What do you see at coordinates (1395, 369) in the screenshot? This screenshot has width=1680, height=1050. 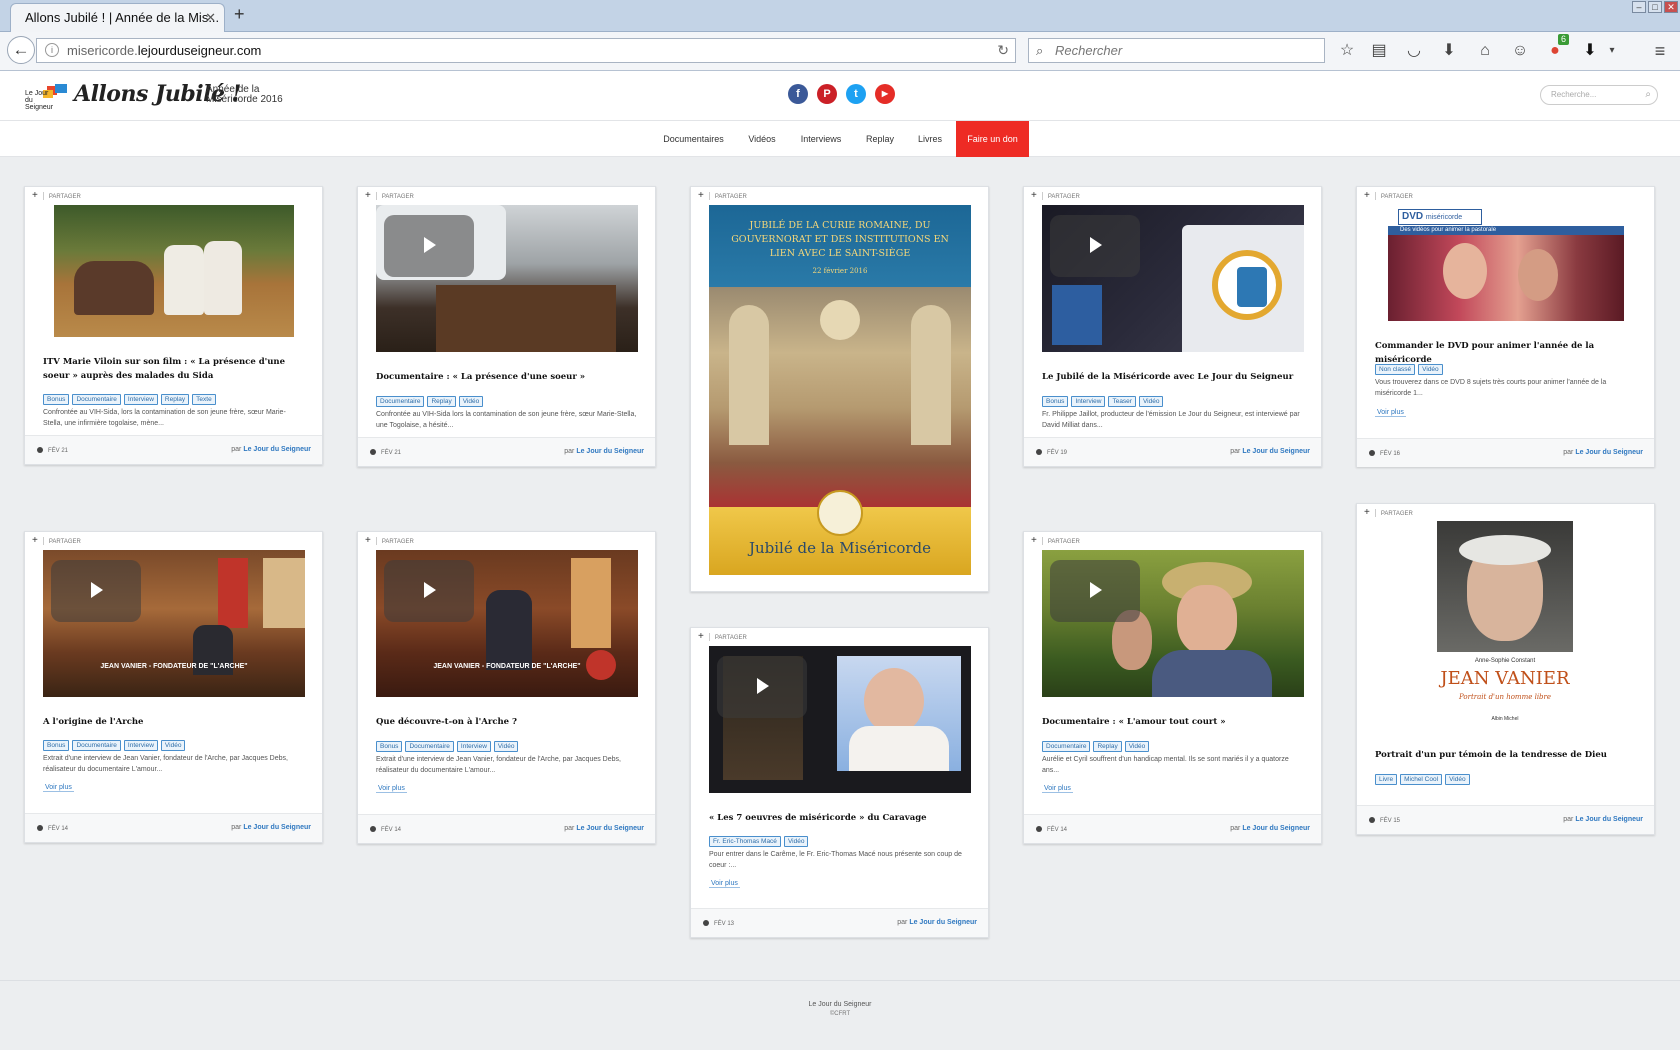 I see `tag-link: Non classé` at bounding box center [1395, 369].